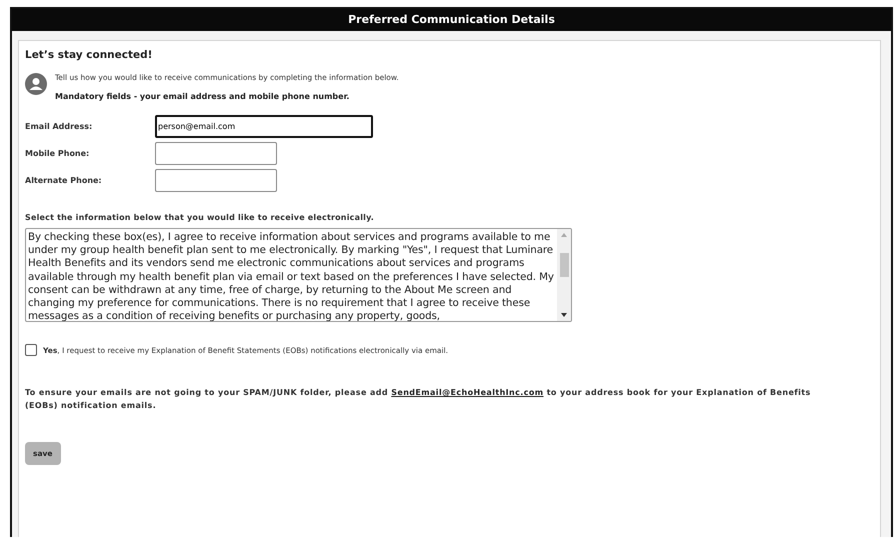 The image size is (895, 539). What do you see at coordinates (467, 392) in the screenshot?
I see `email-link: SendEmail@EchoHealthInc.com` at bounding box center [467, 392].